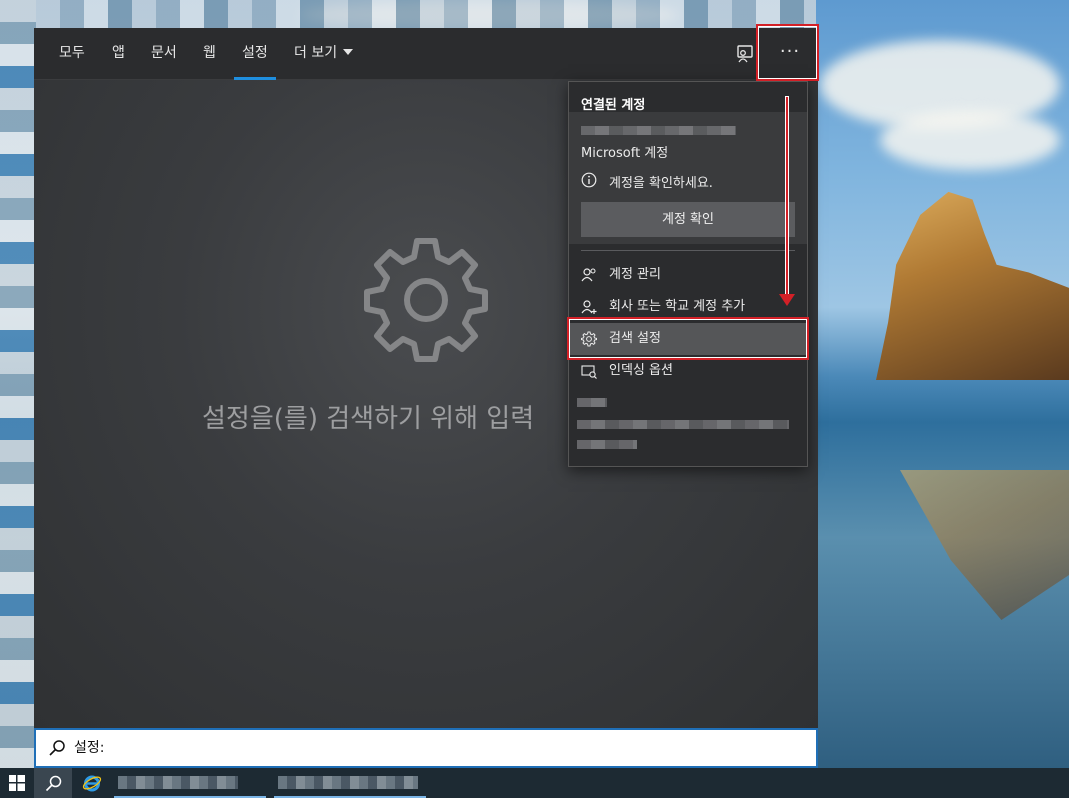 The image size is (1069, 798). Describe the element at coordinates (534, 783) in the screenshot. I see `taskbar` at that location.